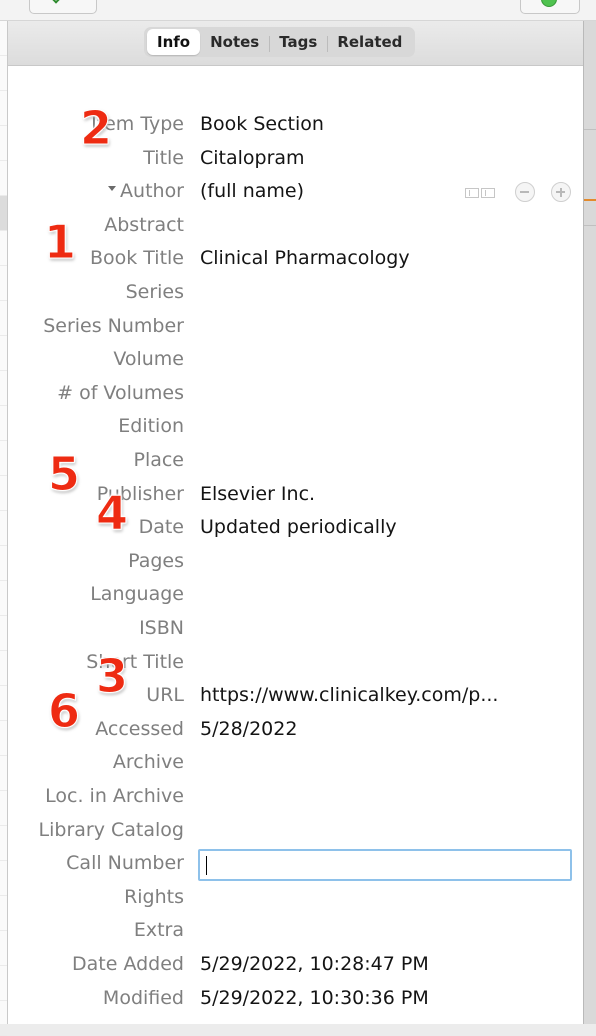  I want to click on tab-bar: Info Notes Tags Related, so click(295, 43).